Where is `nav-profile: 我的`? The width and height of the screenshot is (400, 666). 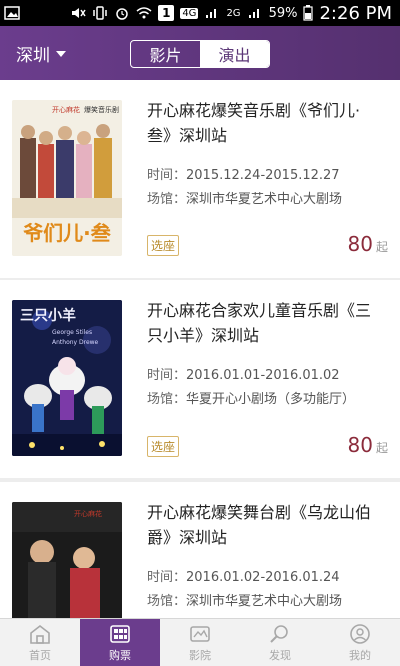
nav-profile: 我的 is located at coordinates (360, 642).